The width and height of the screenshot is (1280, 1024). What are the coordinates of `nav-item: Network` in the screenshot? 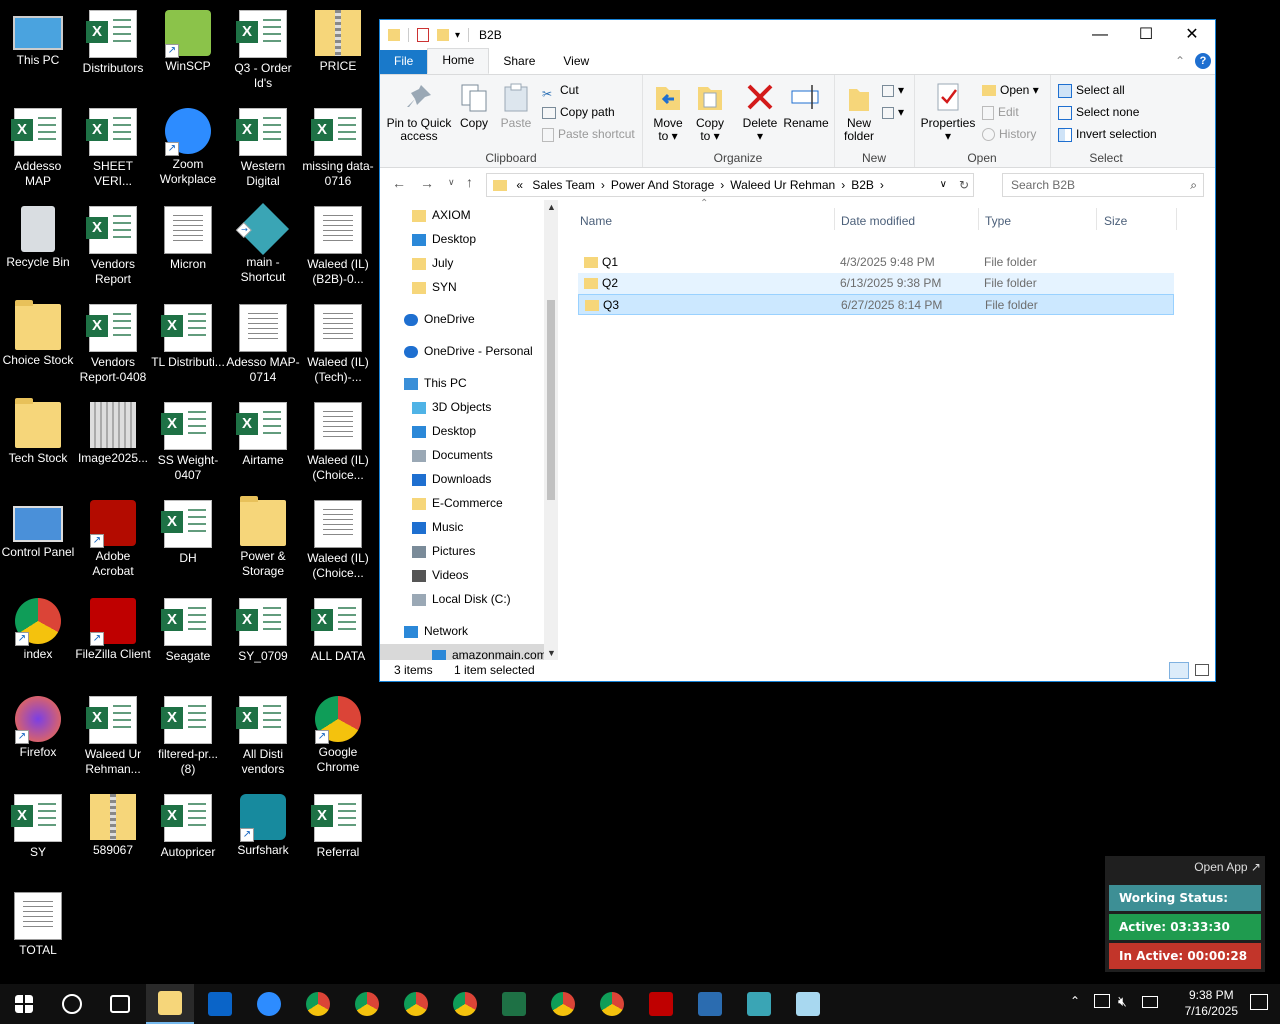 It's located at (436, 631).